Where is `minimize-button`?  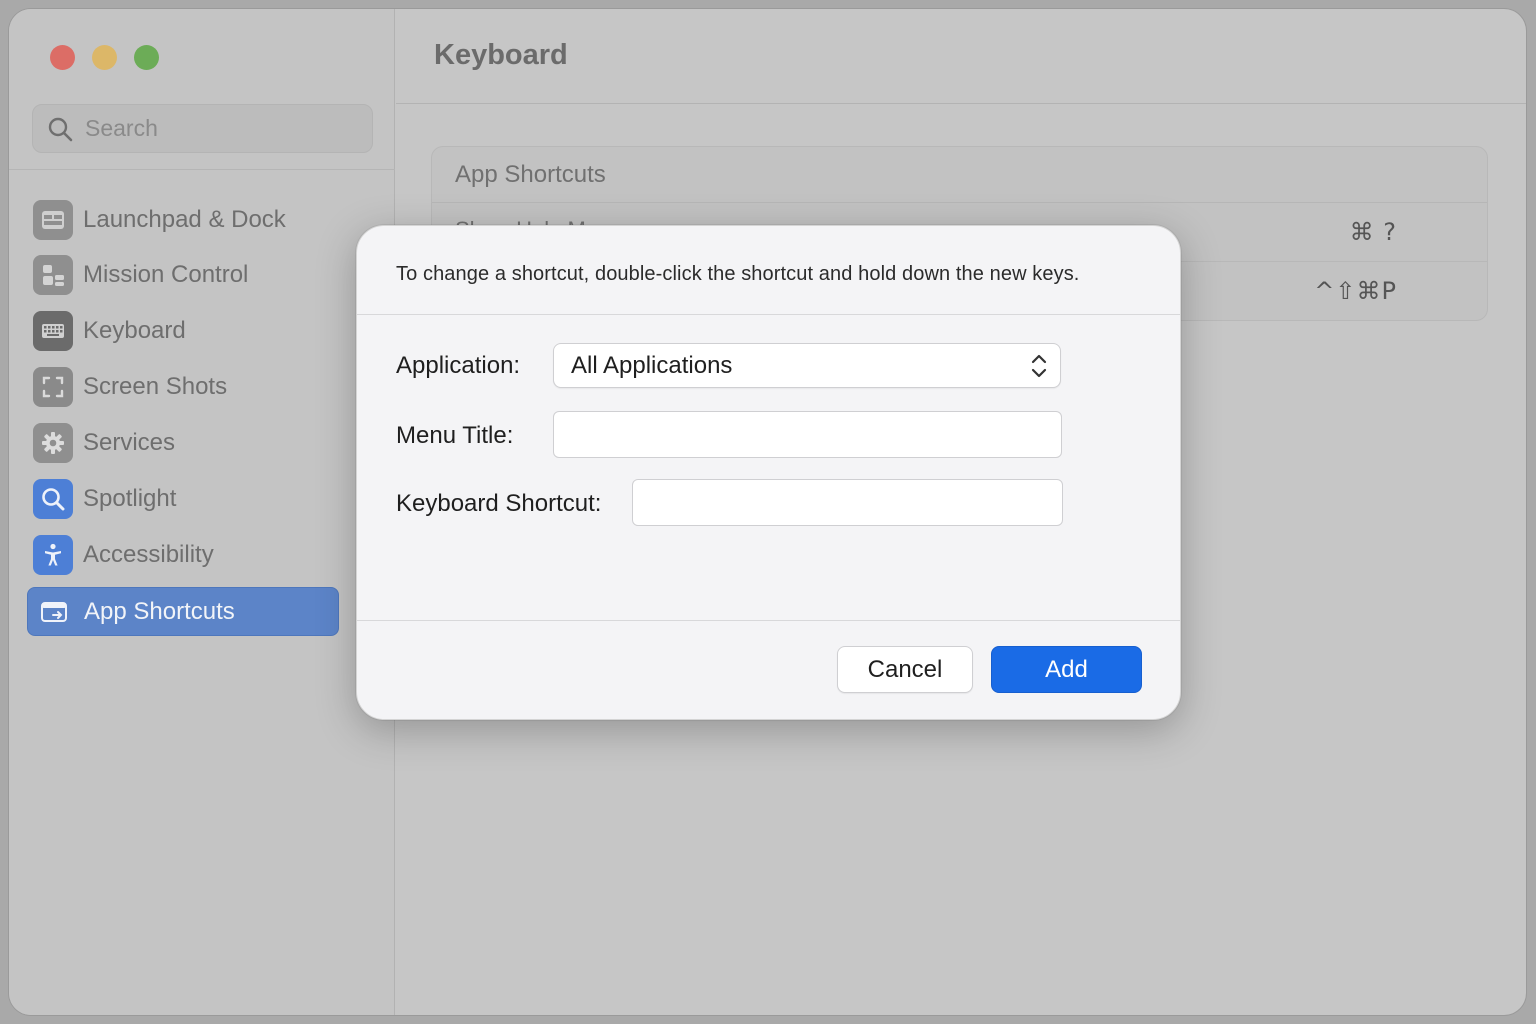
minimize-button is located at coordinates (104, 57).